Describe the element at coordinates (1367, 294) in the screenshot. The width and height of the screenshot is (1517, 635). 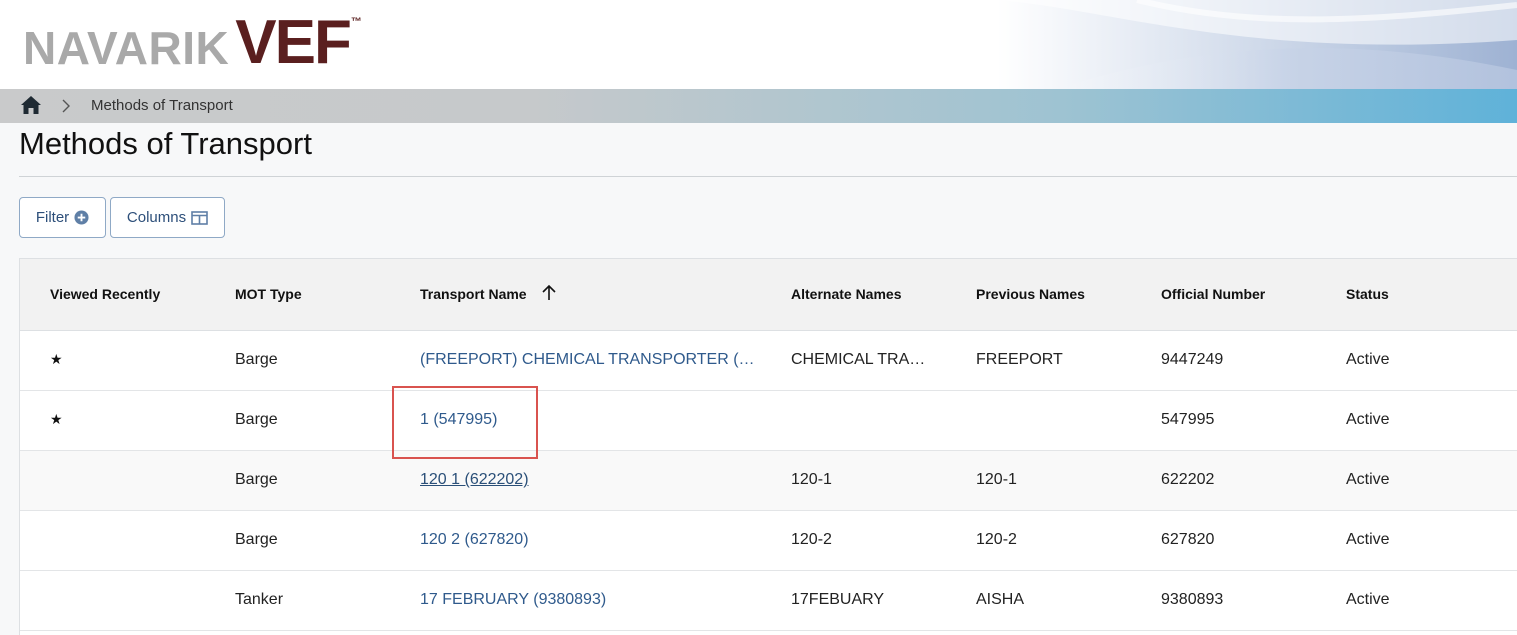
I see `column-header-status: Status` at that location.